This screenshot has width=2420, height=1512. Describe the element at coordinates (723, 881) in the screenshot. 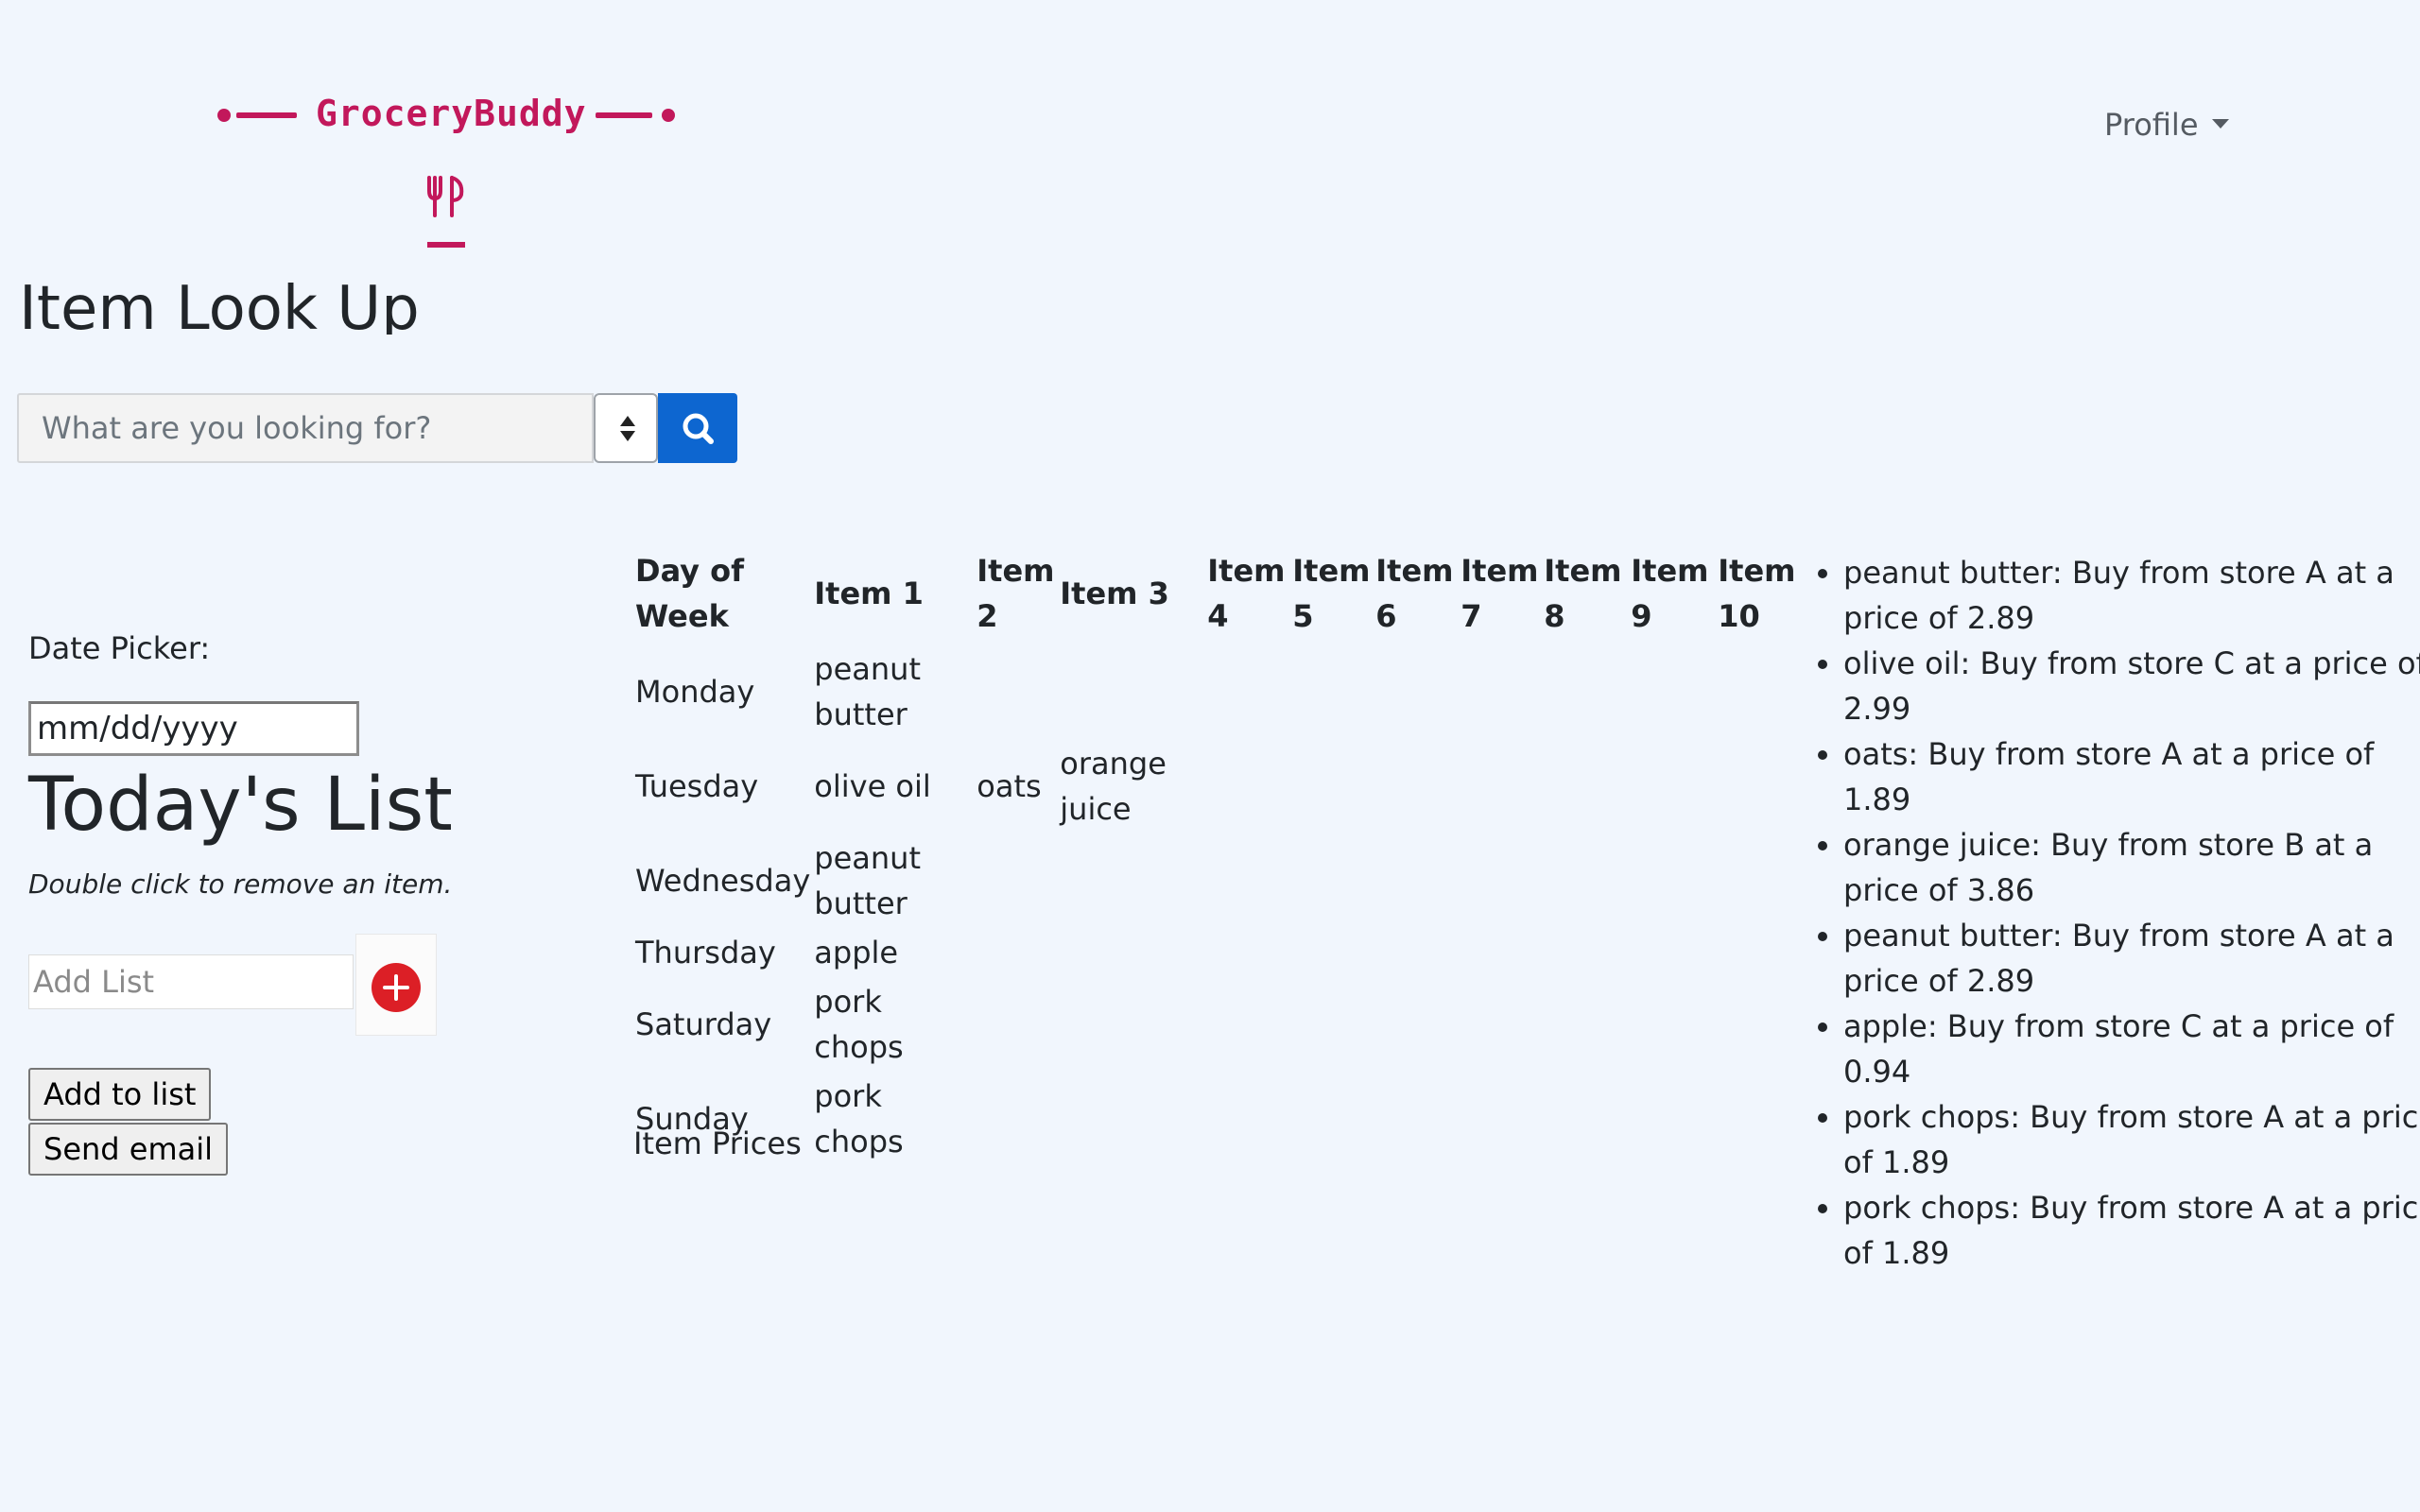

I see `day-cell: Wednesday` at that location.